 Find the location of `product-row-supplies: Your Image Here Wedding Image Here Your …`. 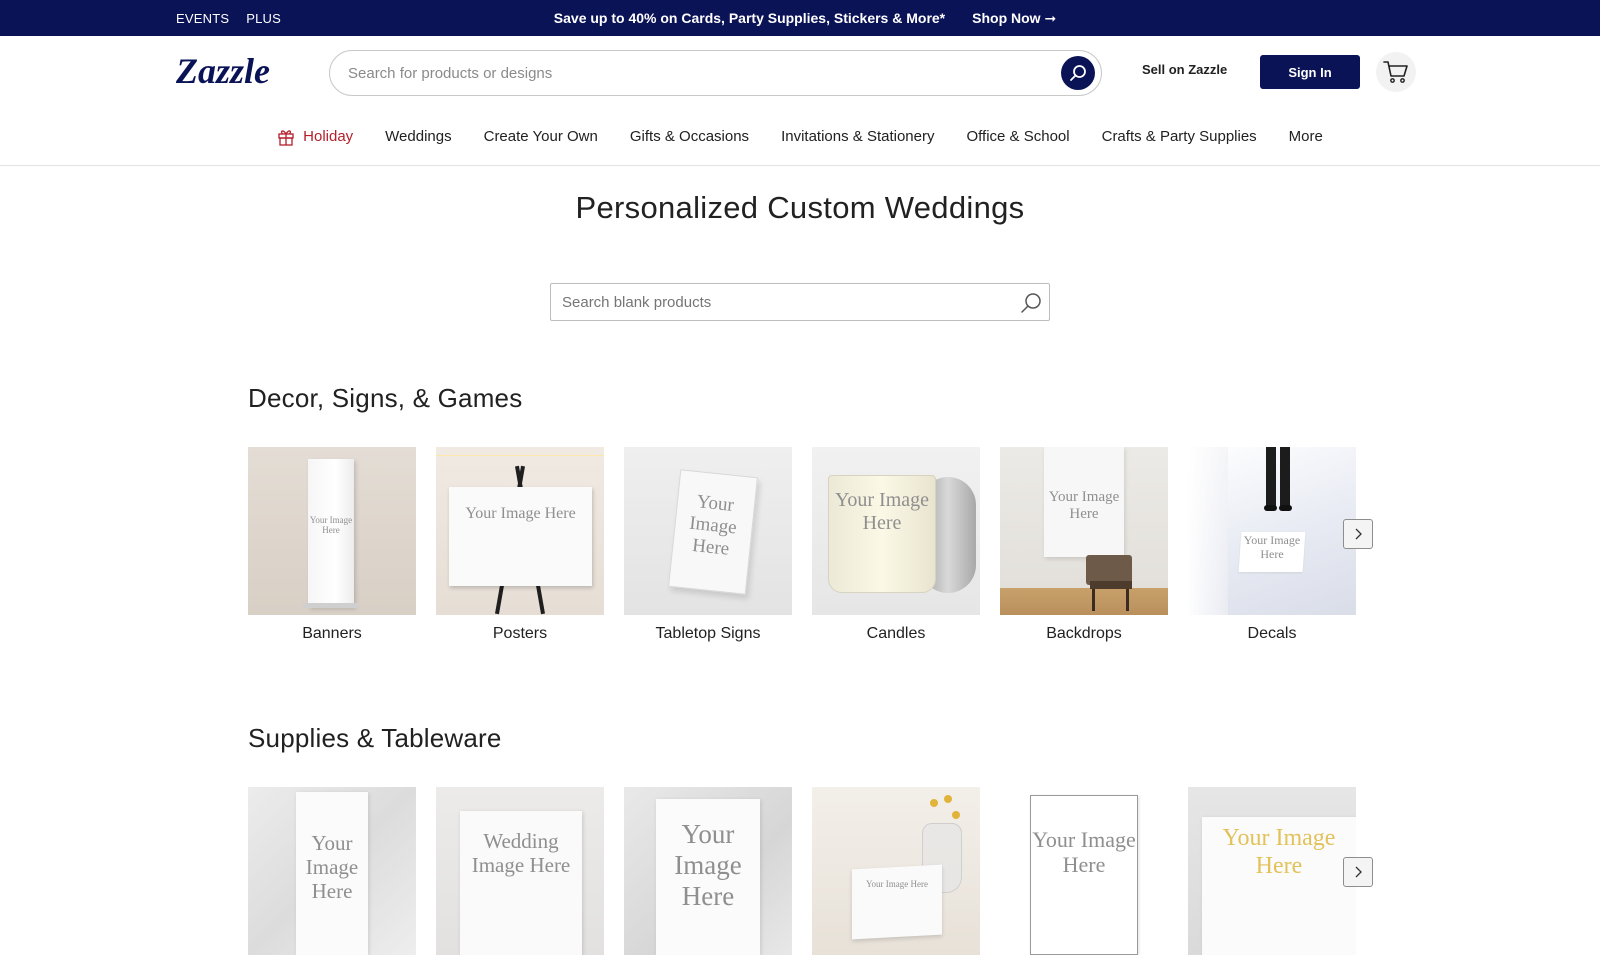

product-row-supplies: Your Image Here Wedding Image Here Your … is located at coordinates (811, 871).